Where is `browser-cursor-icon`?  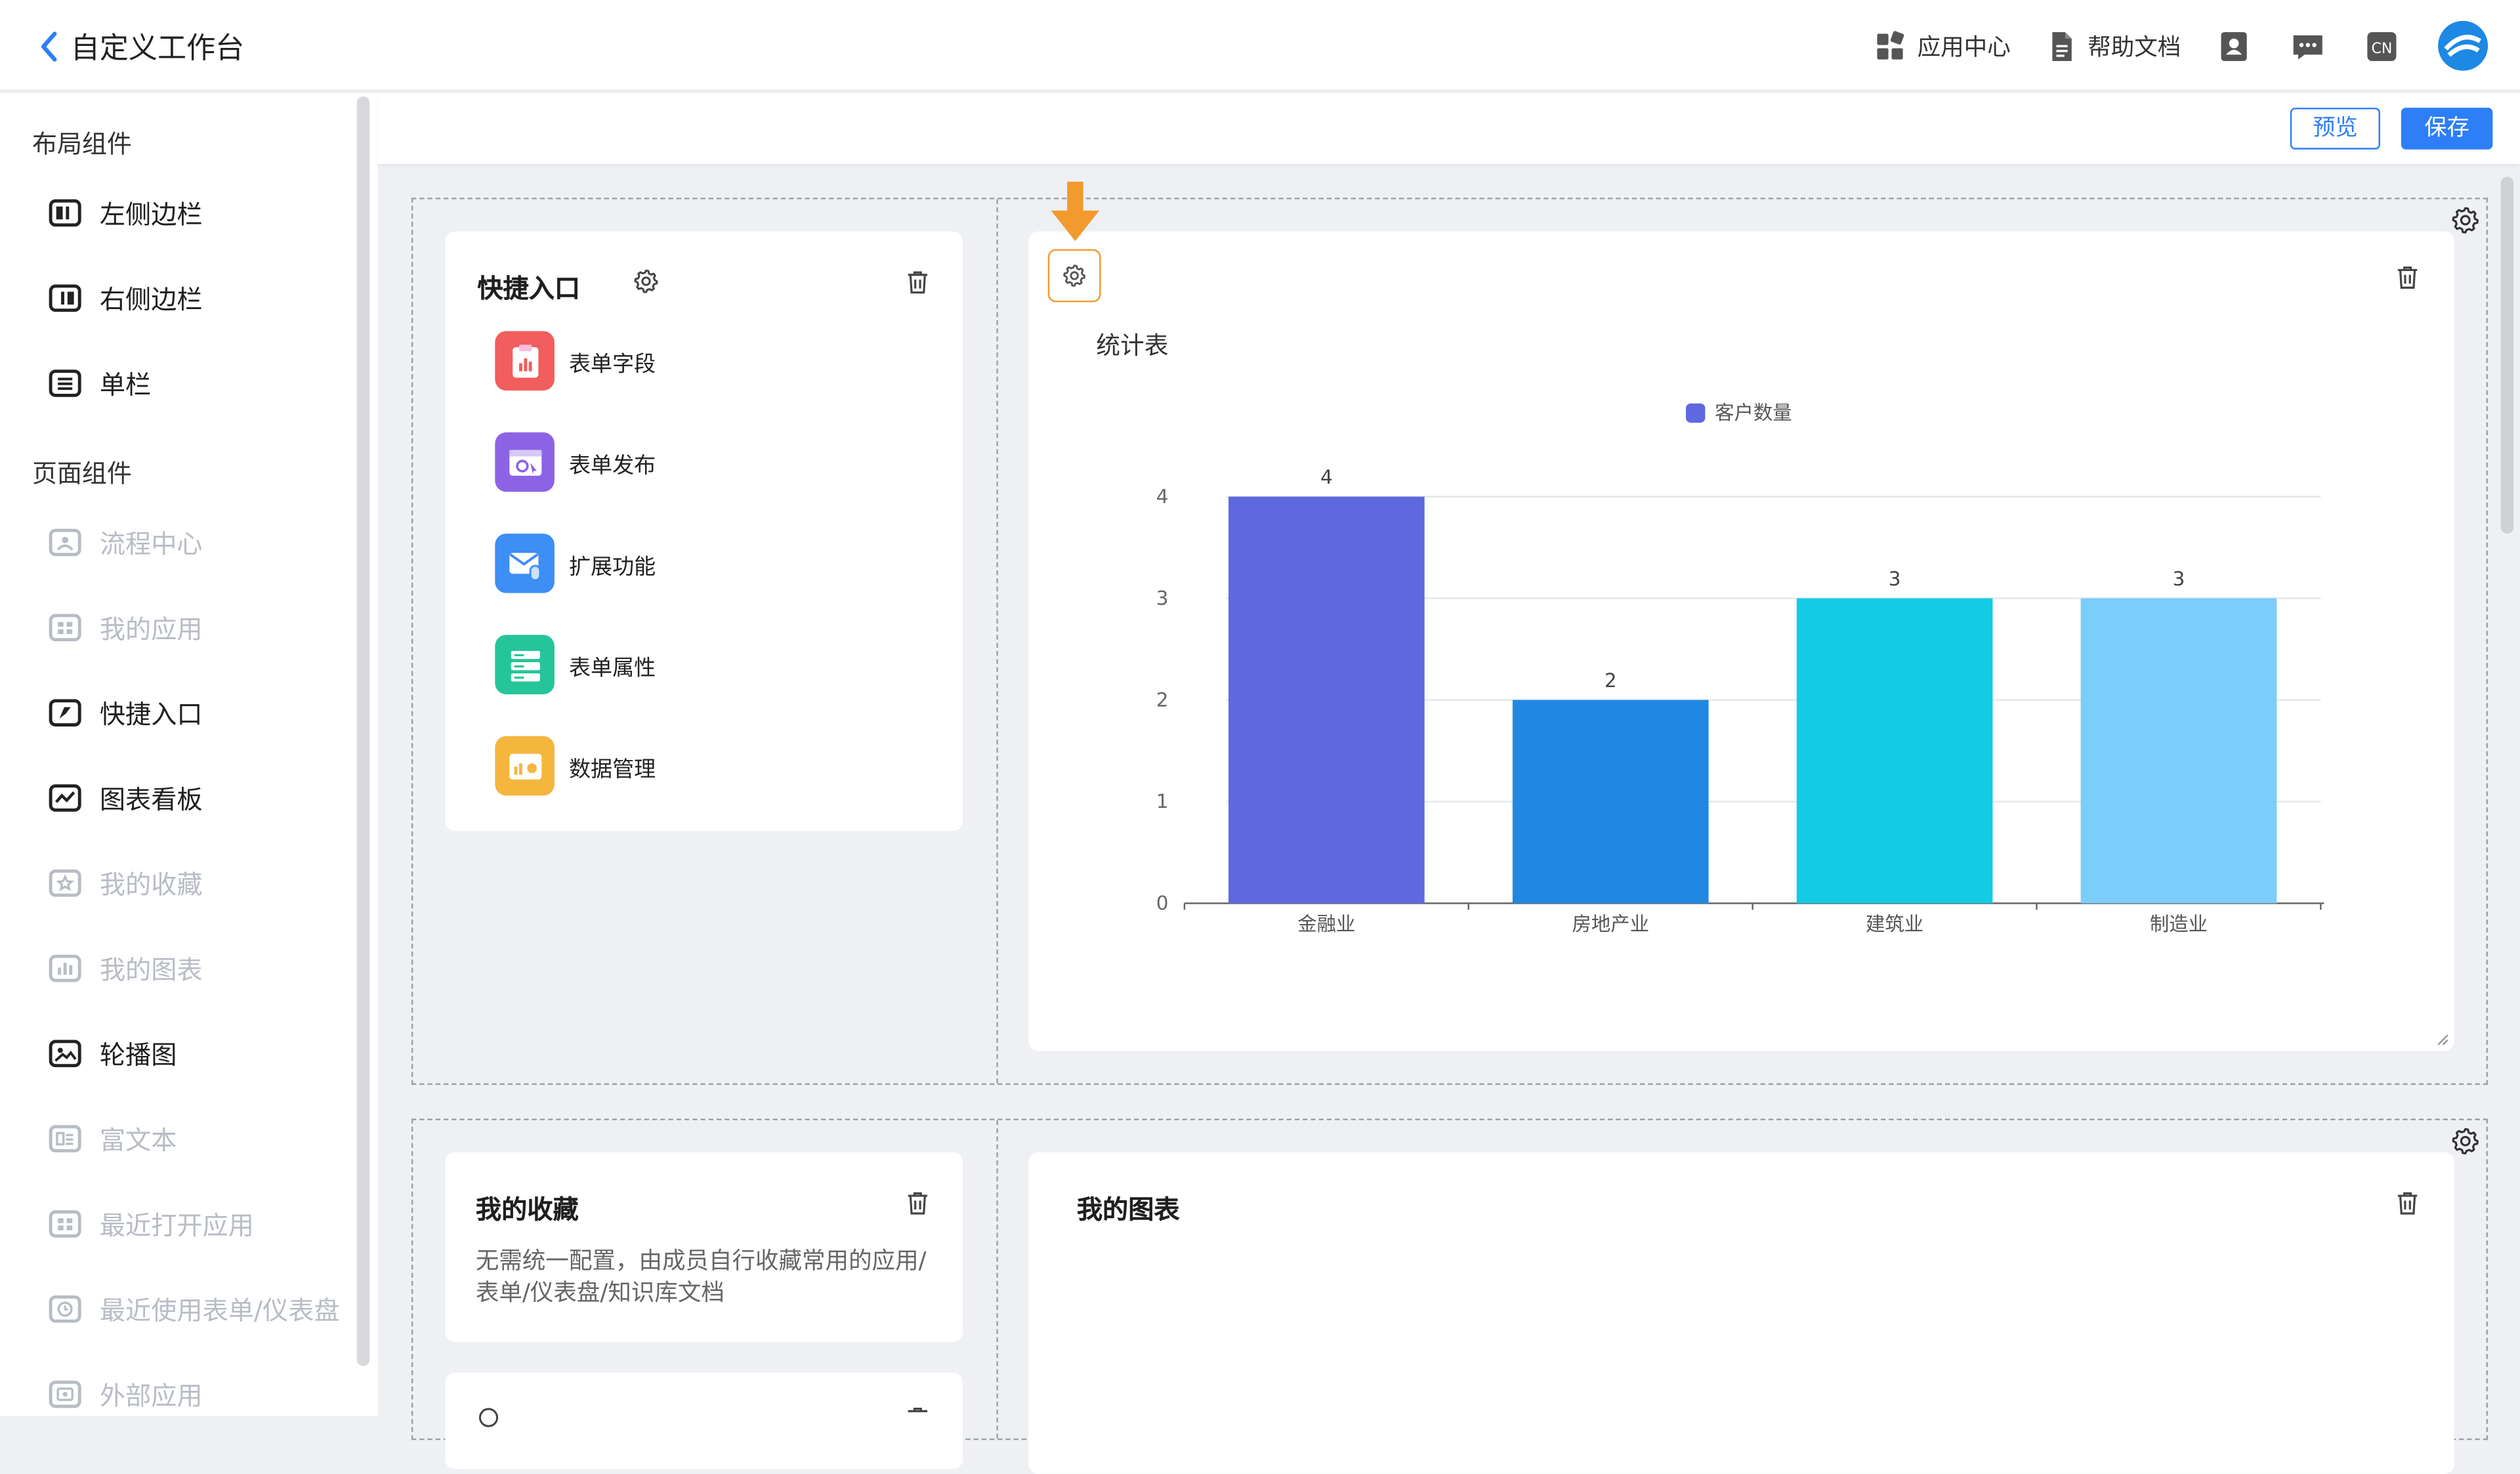
browser-cursor-icon is located at coordinates (525, 462).